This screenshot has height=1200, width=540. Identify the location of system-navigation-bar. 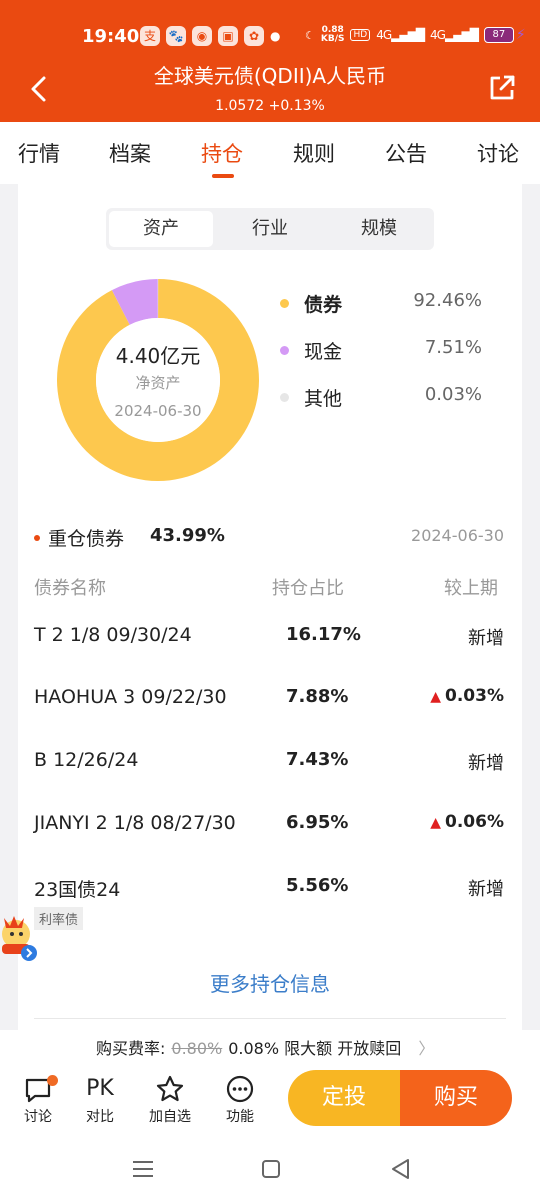
(270, 1171).